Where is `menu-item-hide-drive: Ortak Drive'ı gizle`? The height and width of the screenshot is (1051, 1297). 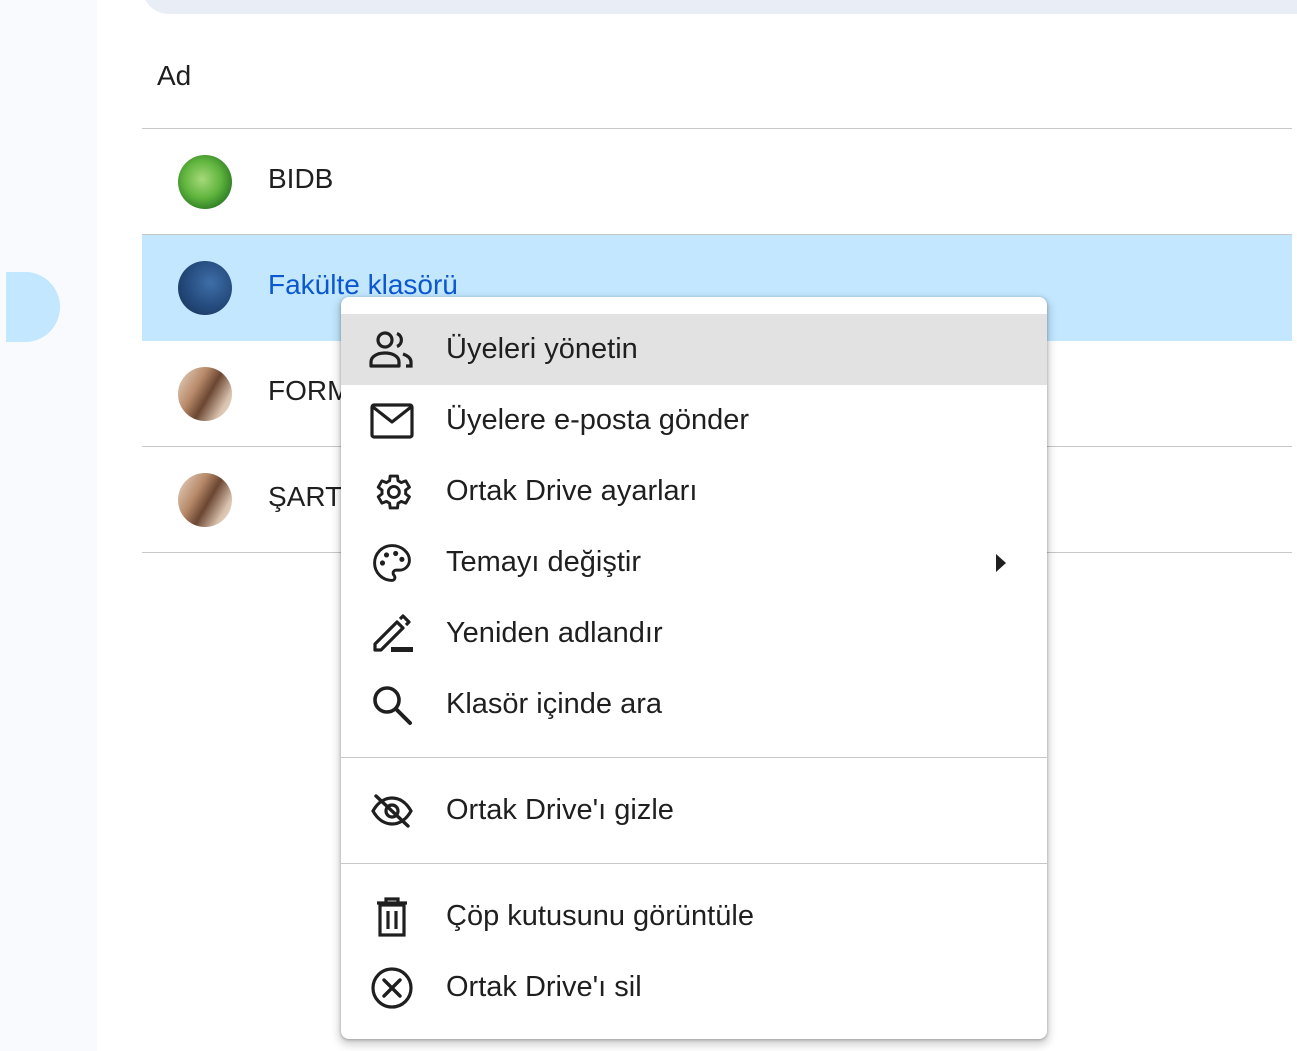 menu-item-hide-drive: Ortak Drive'ı gizle is located at coordinates (694, 810).